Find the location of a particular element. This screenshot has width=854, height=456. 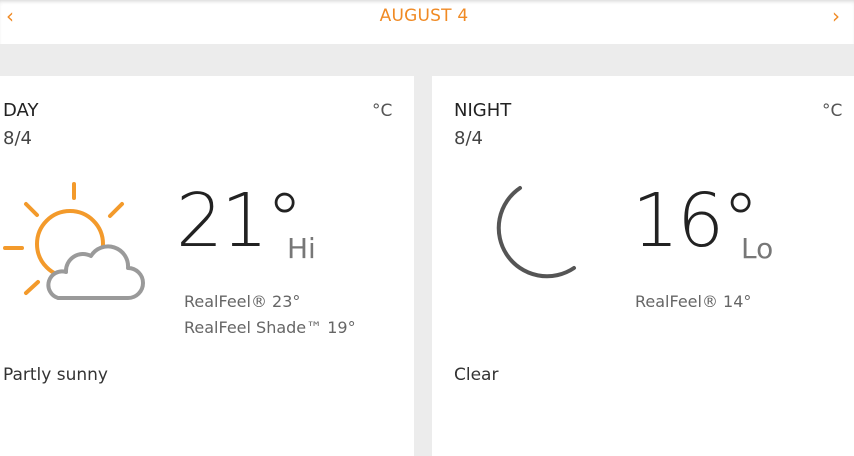

partly-sunny-icon is located at coordinates (75, 243).